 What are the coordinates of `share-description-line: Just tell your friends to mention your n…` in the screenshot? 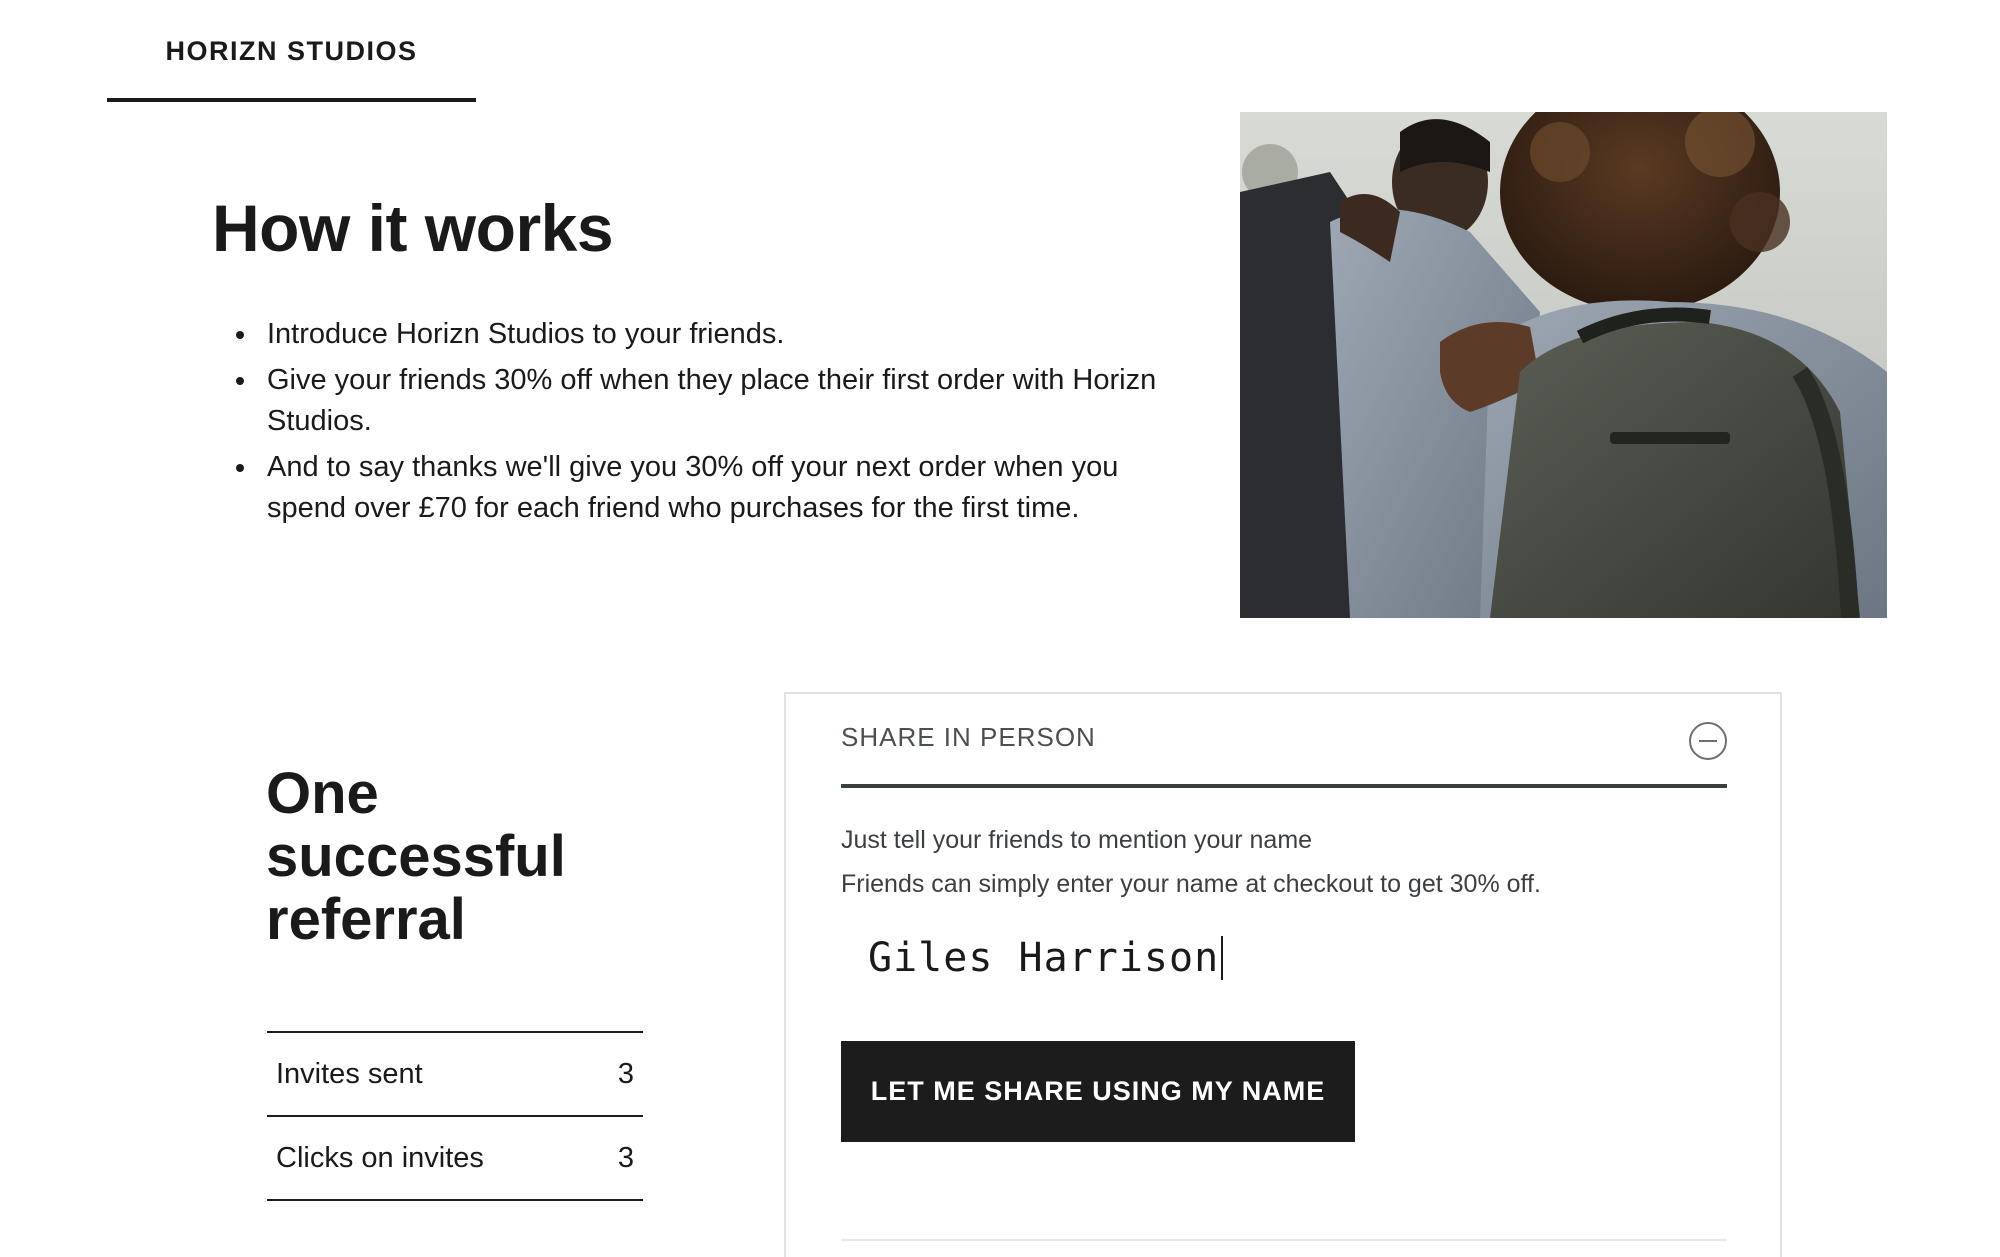 It's located at (1077, 840).